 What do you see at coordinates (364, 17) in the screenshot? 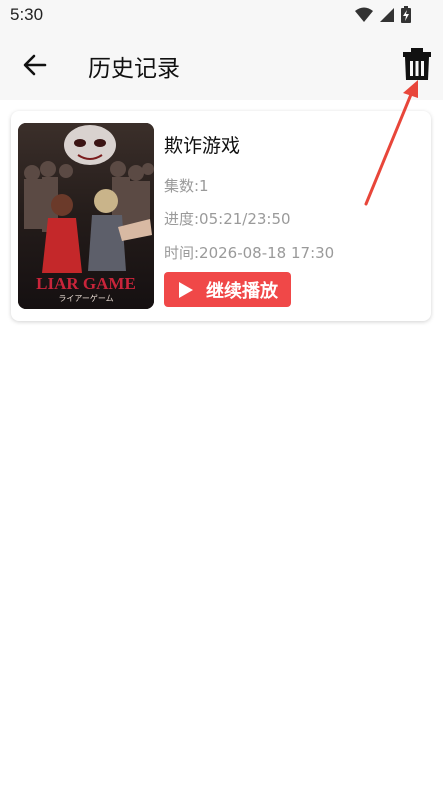
I see `wifi-icon` at bounding box center [364, 17].